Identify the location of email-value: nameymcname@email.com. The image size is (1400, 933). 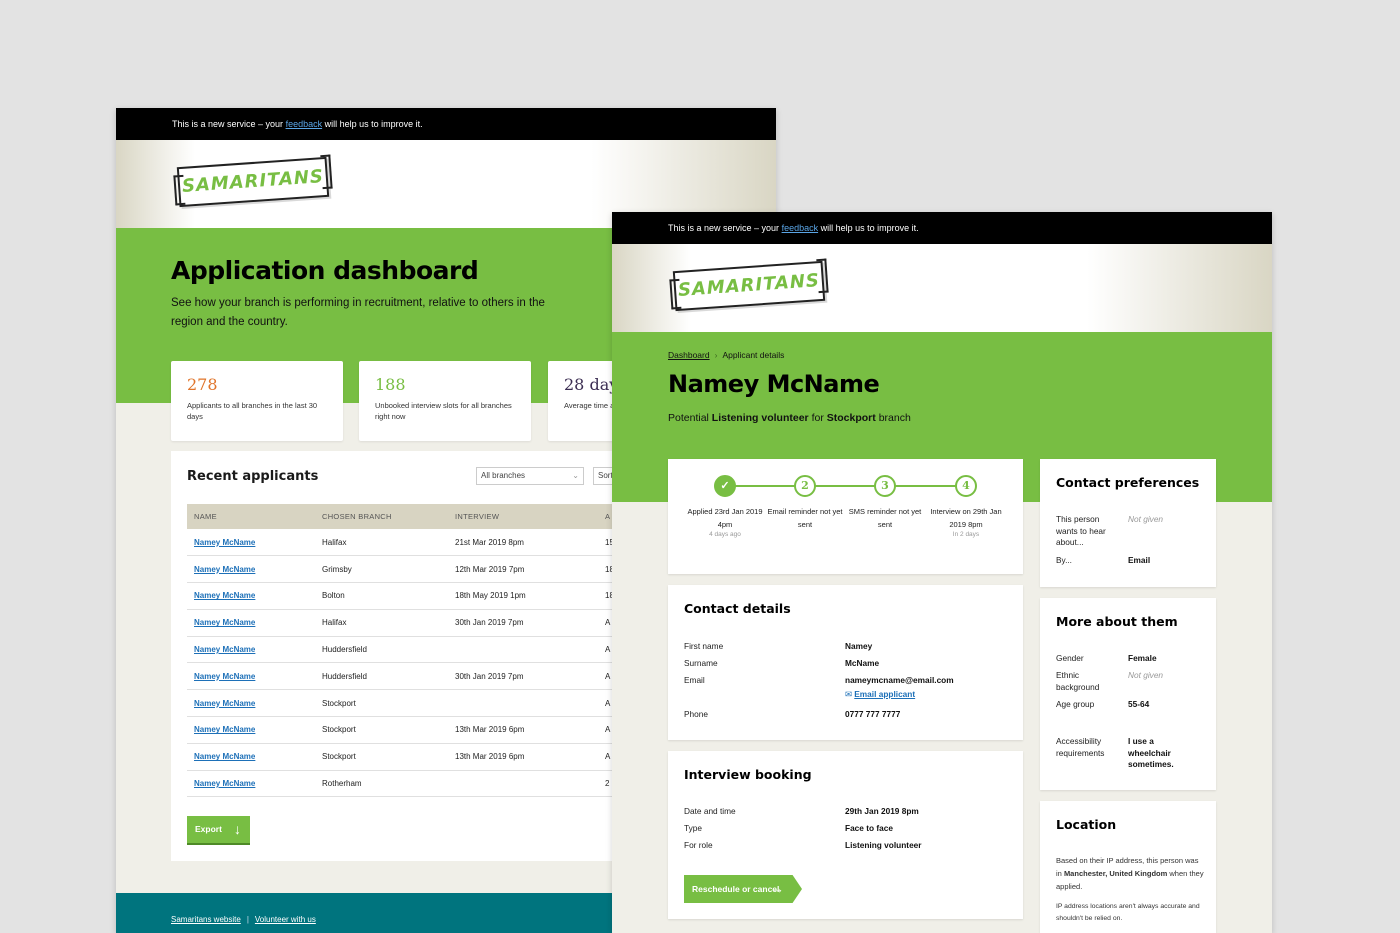
(899, 680).